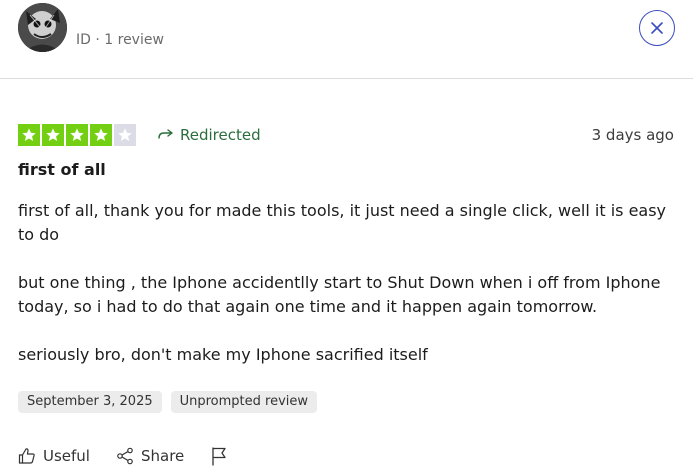 This screenshot has width=693, height=474. What do you see at coordinates (120, 40) in the screenshot?
I see `reviewer-meta: ID · 1 review` at bounding box center [120, 40].